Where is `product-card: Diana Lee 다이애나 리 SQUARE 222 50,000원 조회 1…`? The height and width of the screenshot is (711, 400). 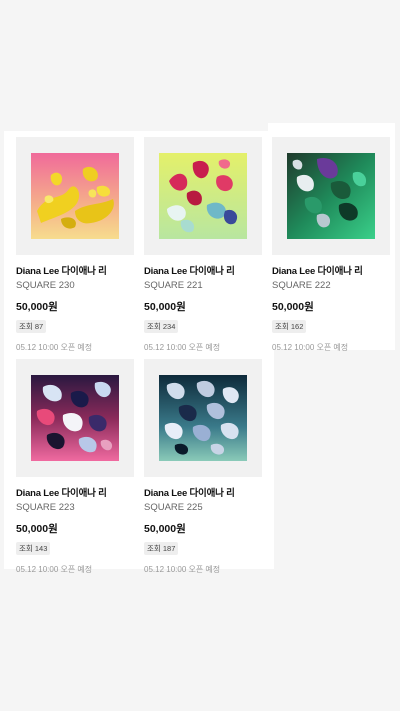 product-card: Diana Lee 다이애나 리 SQUARE 222 50,000원 조회 1… is located at coordinates (331, 245).